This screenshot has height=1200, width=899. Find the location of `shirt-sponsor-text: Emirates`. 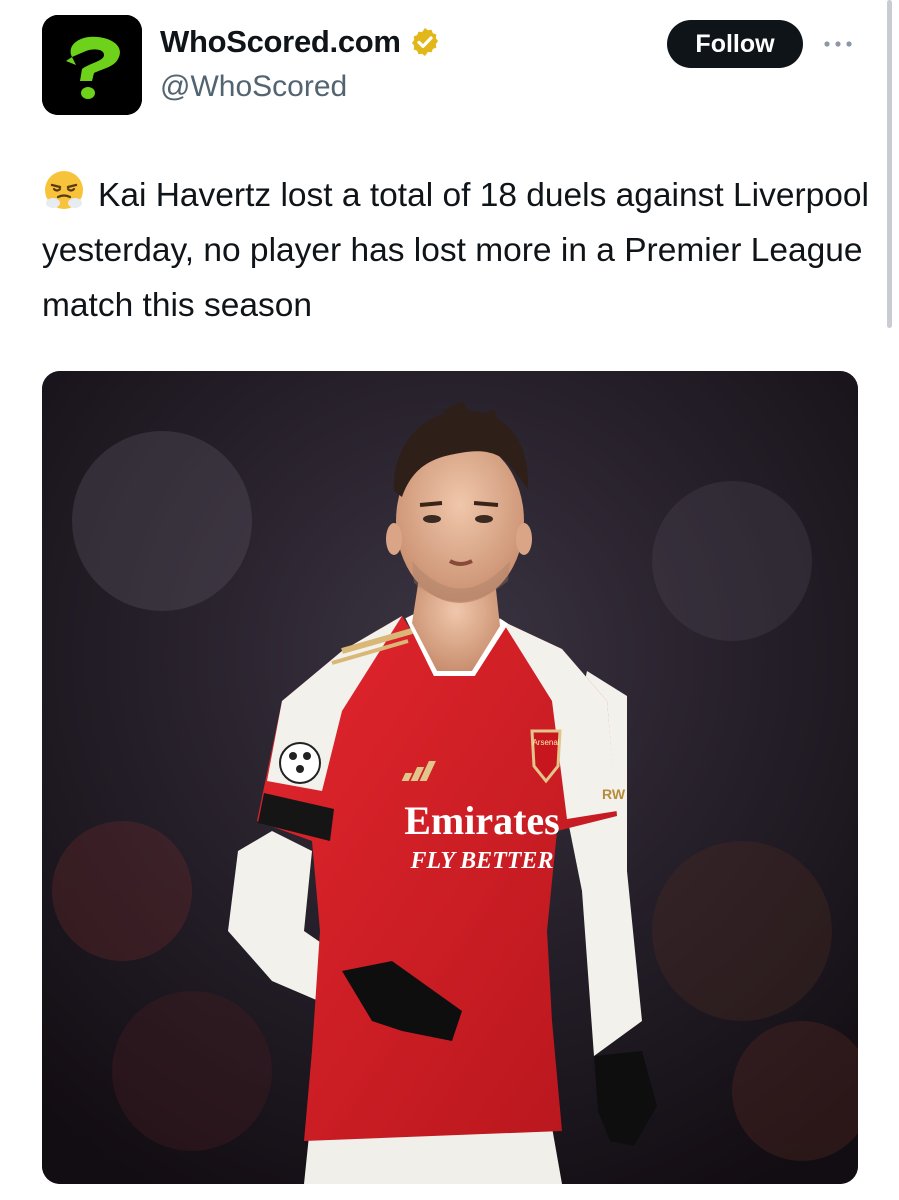

shirt-sponsor-text: Emirates is located at coordinates (482, 820).